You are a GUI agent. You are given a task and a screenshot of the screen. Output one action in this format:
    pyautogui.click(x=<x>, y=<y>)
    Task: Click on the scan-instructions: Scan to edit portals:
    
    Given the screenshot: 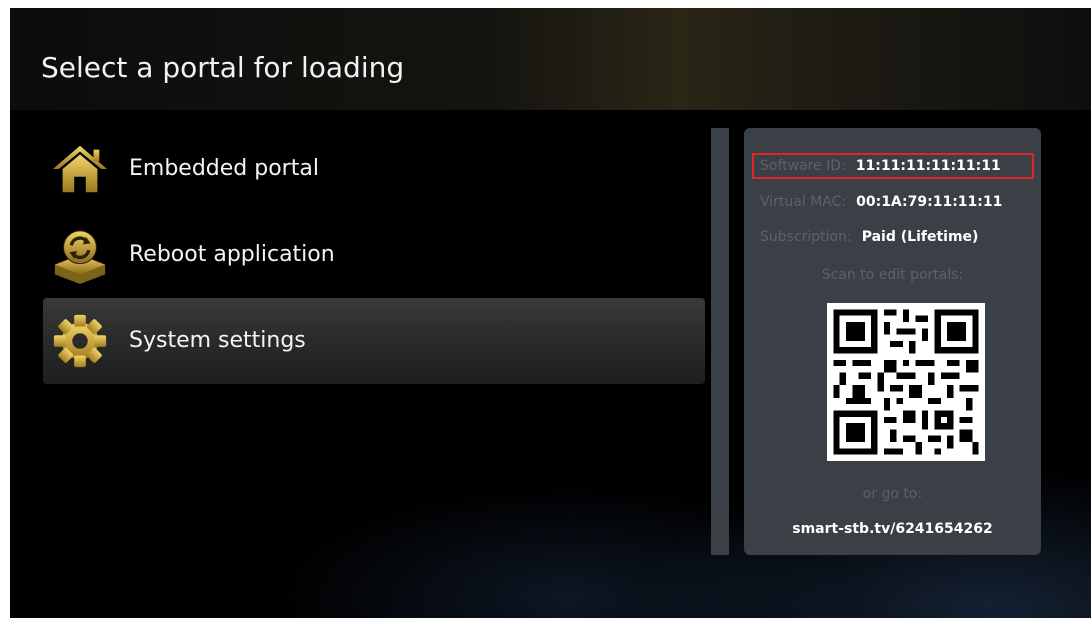 What is the action you would take?
    pyautogui.click(x=892, y=275)
    